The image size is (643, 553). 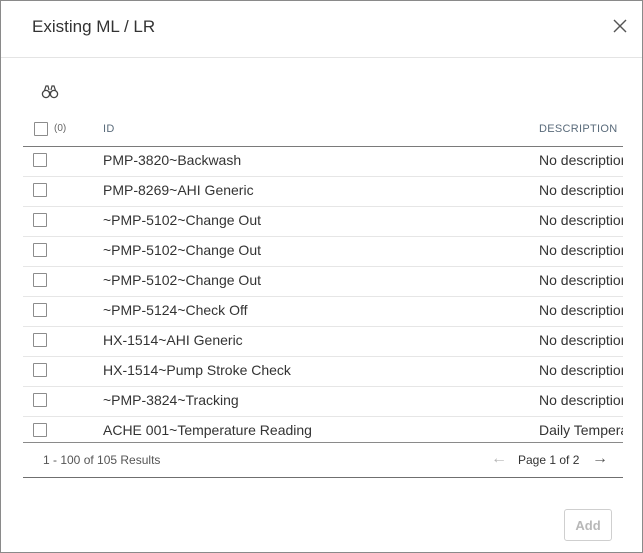 I want to click on select-all-checkbox, so click(x=41, y=129).